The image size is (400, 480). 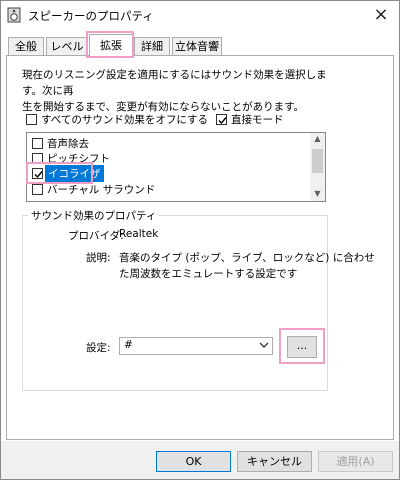 What do you see at coordinates (101, 189) in the screenshot?
I see `effect-label-virtual-surround: バーチャル サラウンド` at bounding box center [101, 189].